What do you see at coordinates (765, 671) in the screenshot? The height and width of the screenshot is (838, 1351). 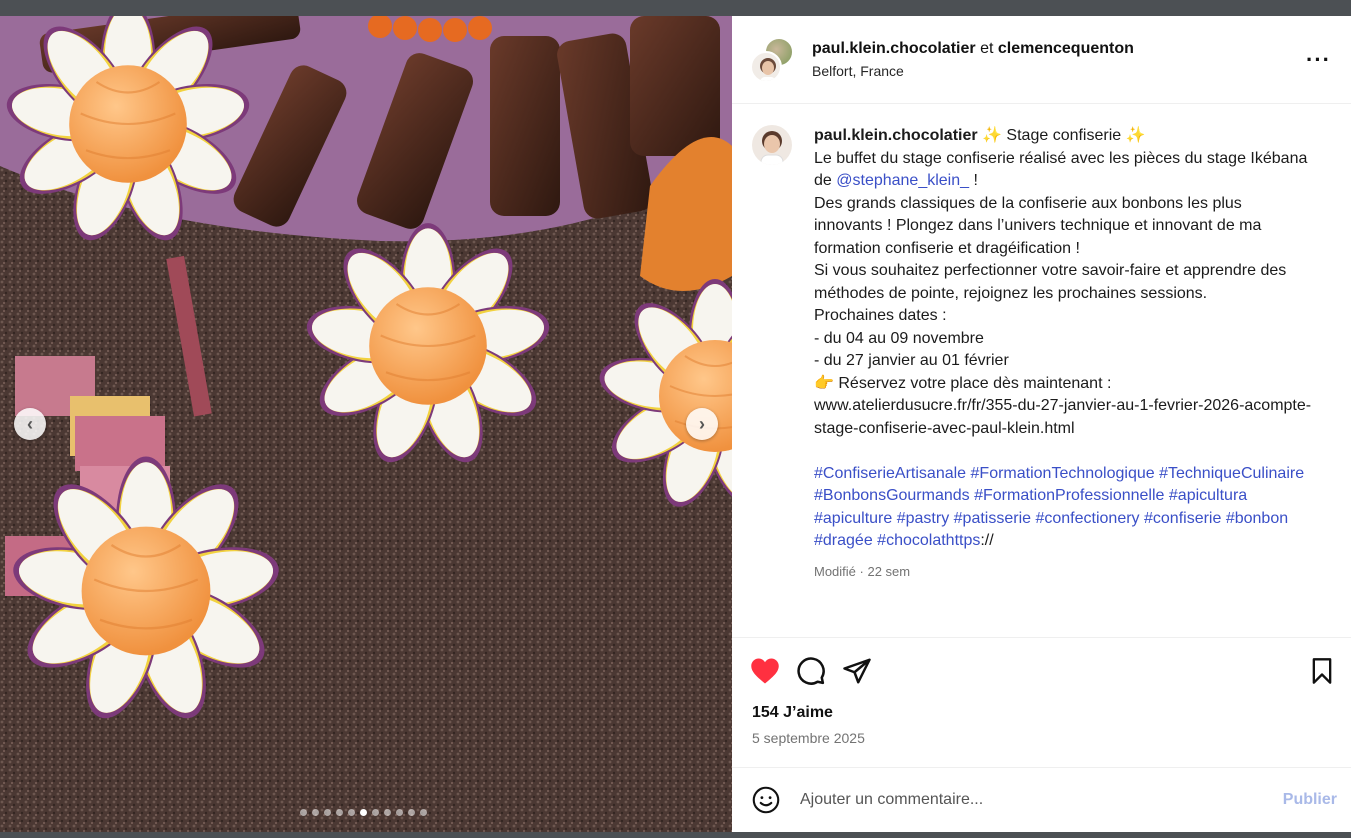 I see `heart-filled-icon` at bounding box center [765, 671].